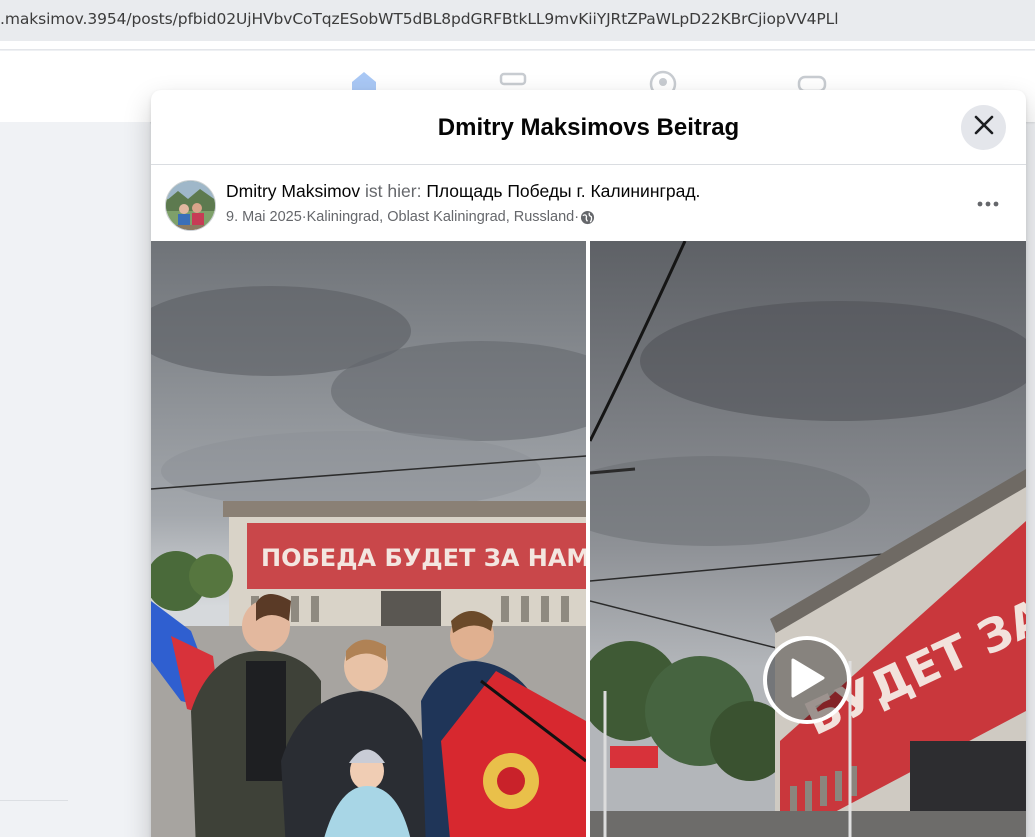 The height and width of the screenshot is (837, 1035). What do you see at coordinates (190, 205) in the screenshot?
I see `avatar` at bounding box center [190, 205].